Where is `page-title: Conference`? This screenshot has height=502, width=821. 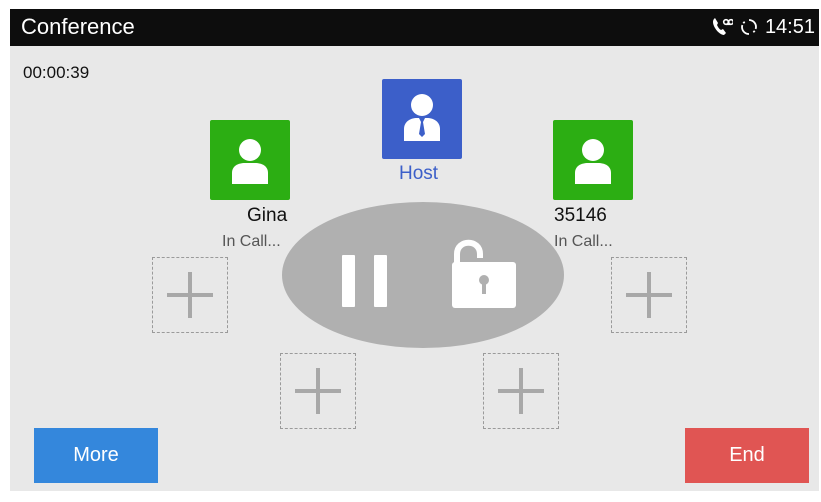
page-title: Conference is located at coordinates (78, 26).